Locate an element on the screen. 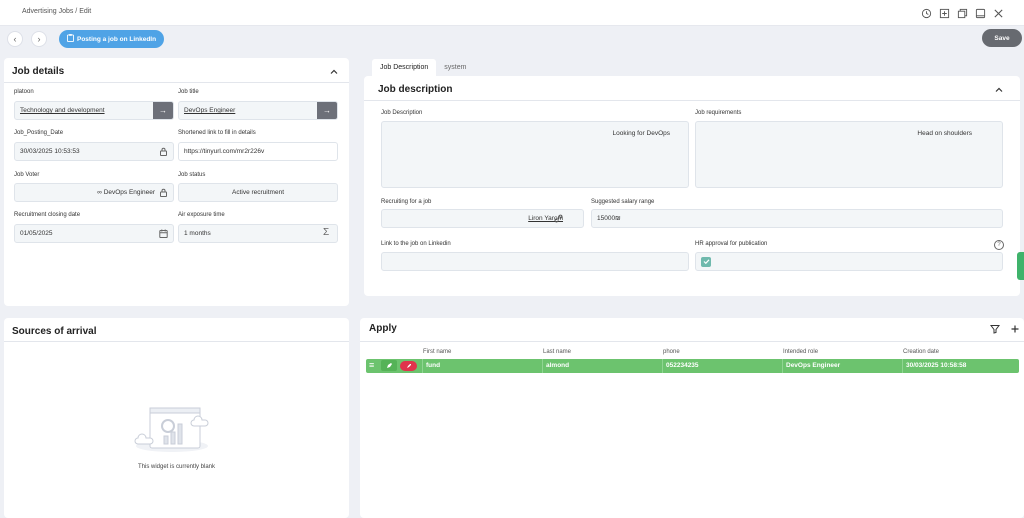 Image resolution: width=1024 pixels, height=518 pixels. linkedin-link-label: Link to the job on Linkedin is located at coordinates (416, 244).